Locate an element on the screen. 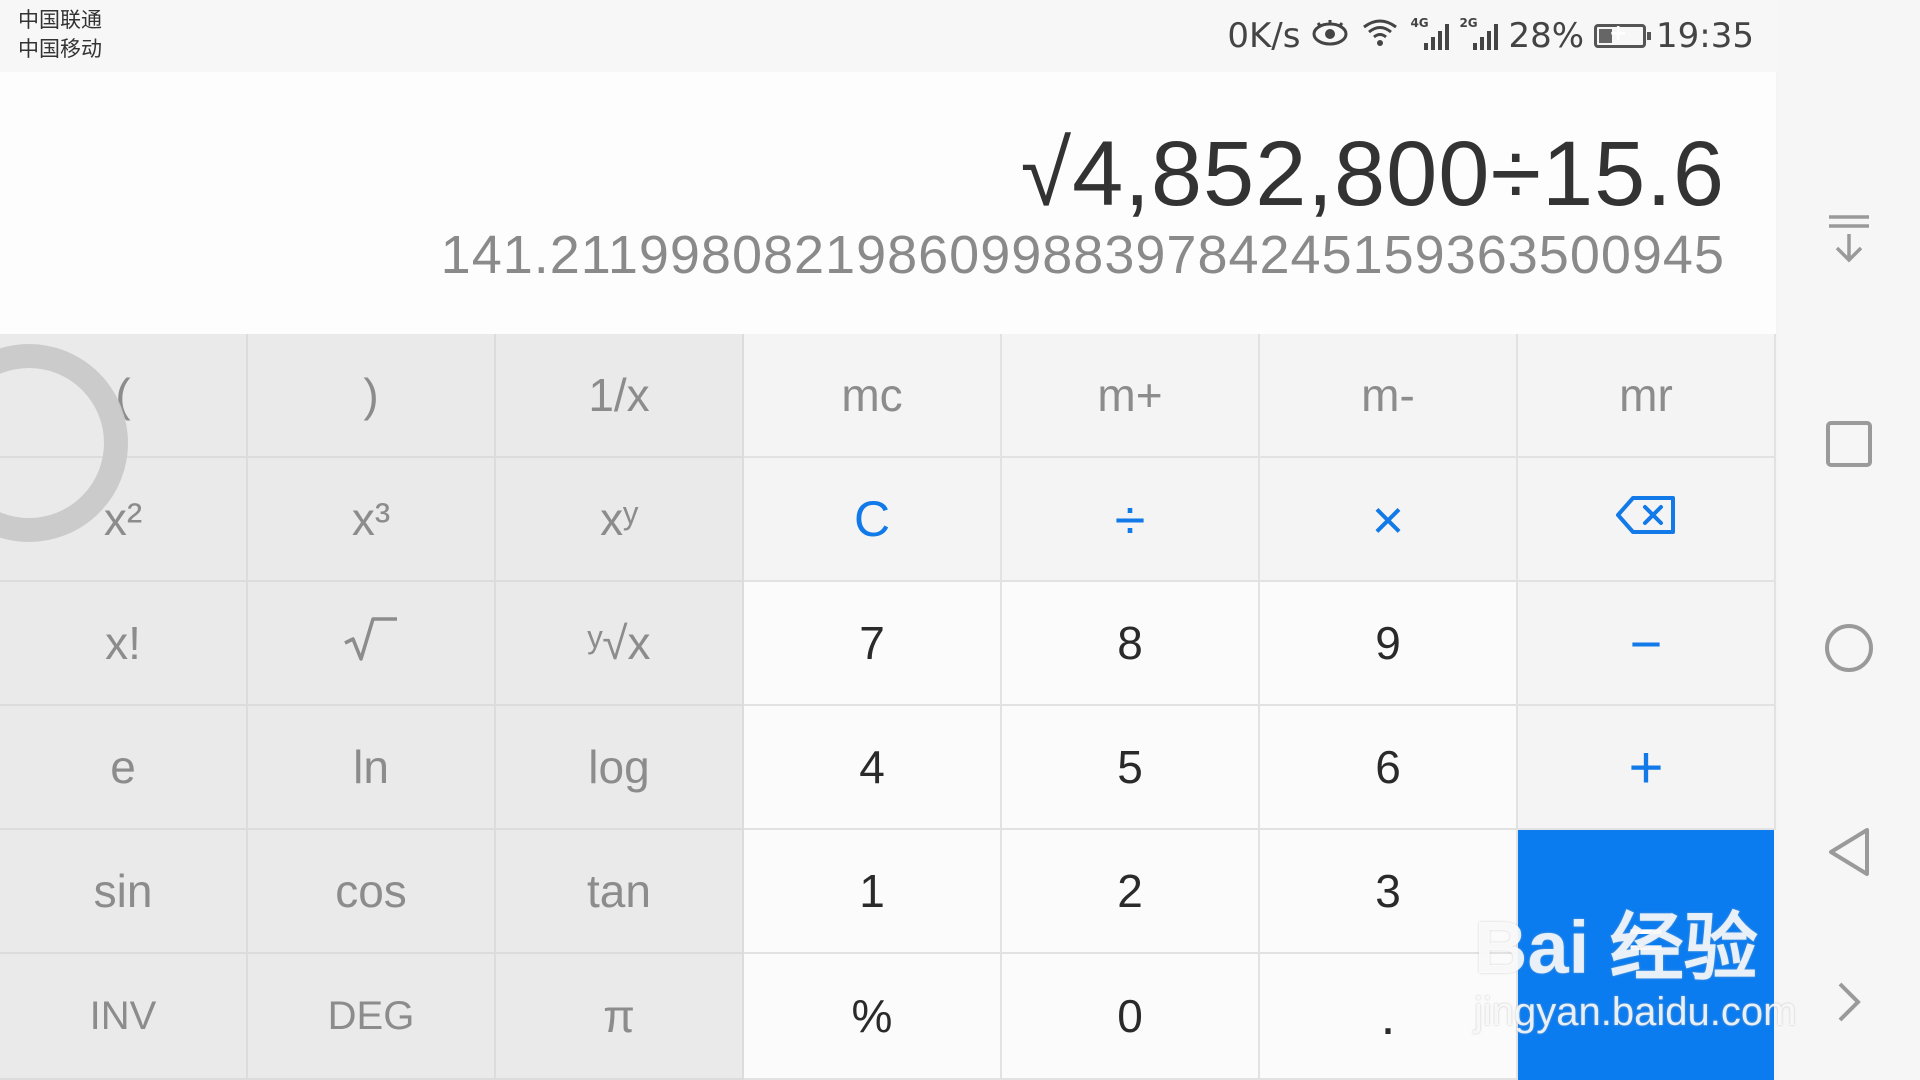  wifi-icon is located at coordinates (1380, 36).